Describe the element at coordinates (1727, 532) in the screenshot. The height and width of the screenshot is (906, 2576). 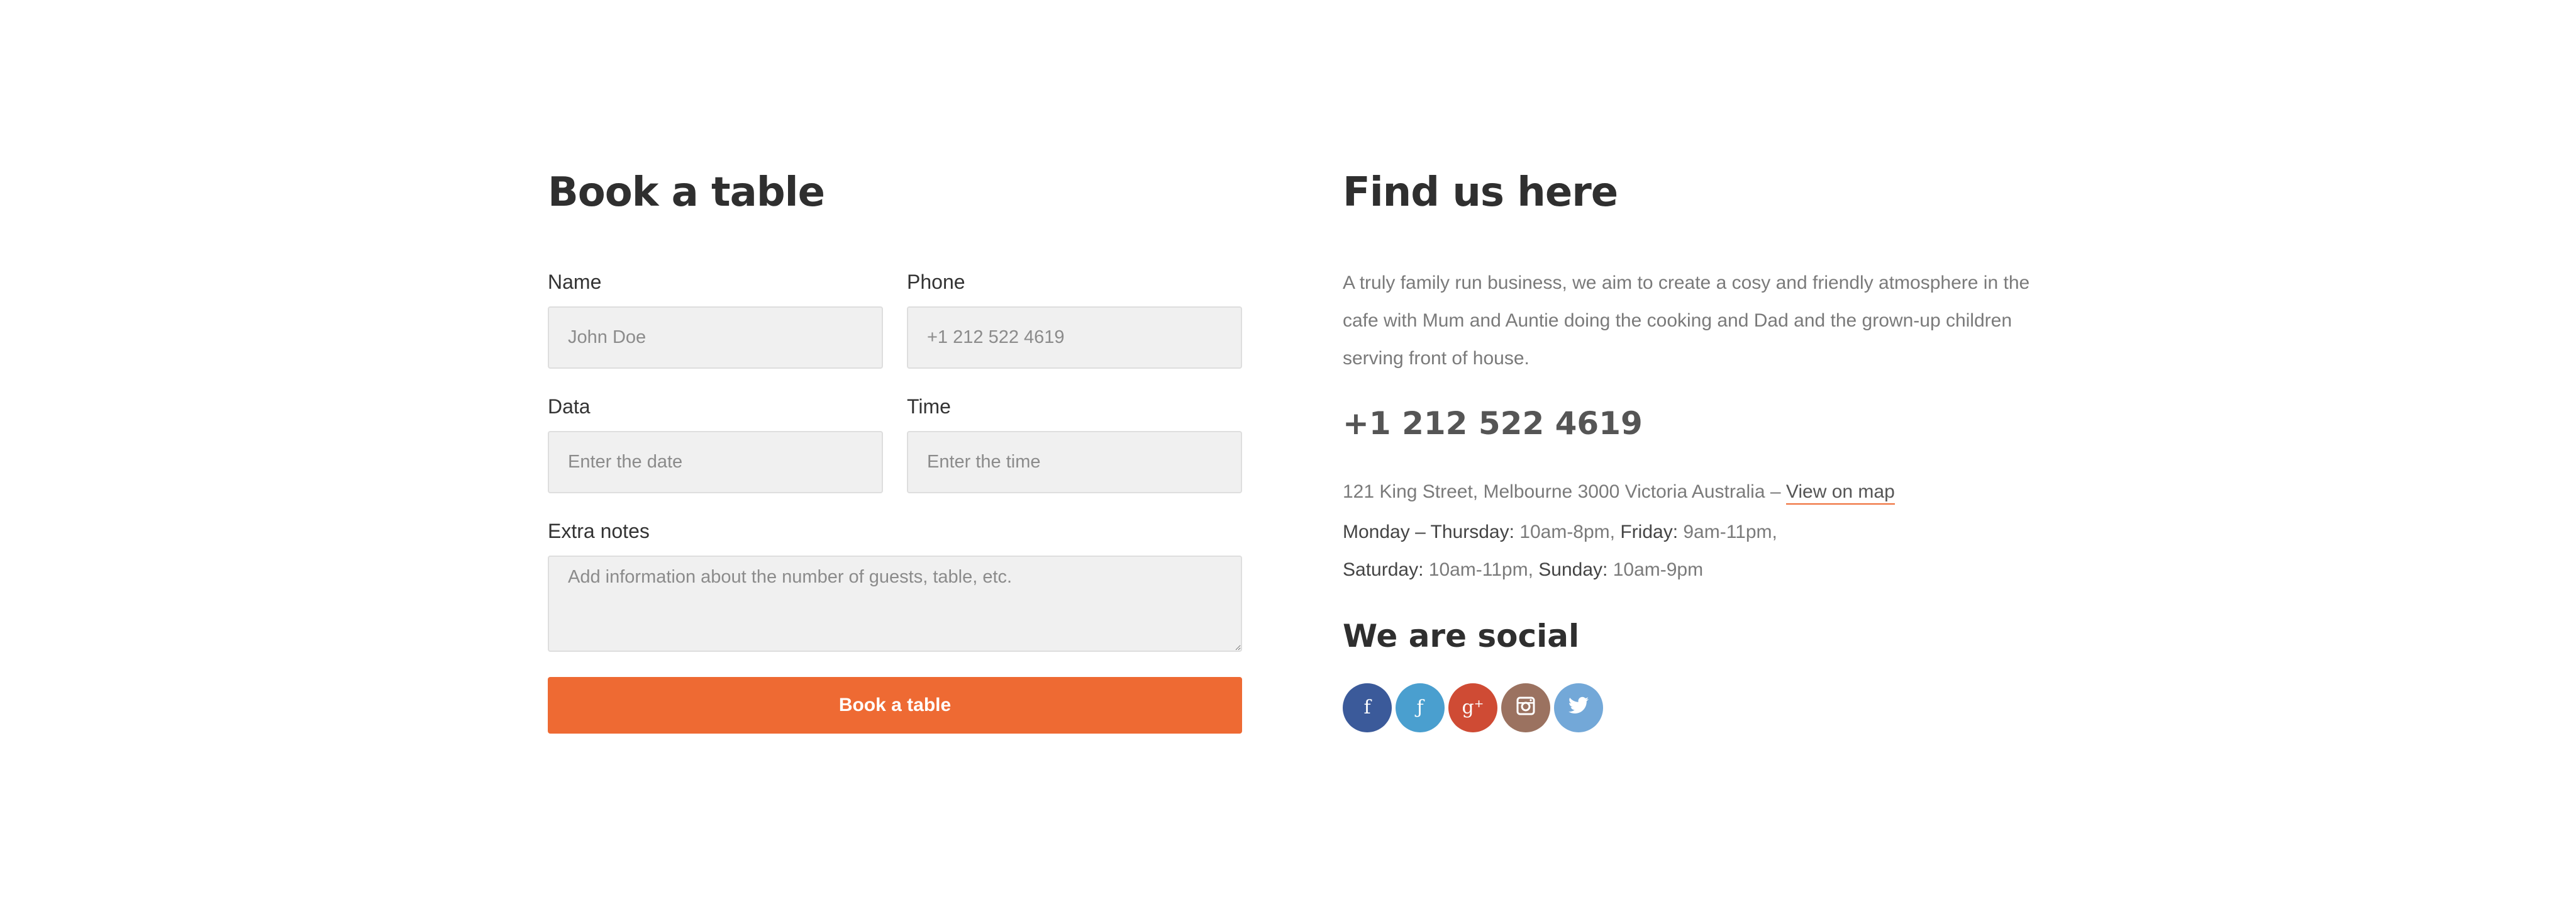
I see `friday-hours: 9am-11pm,` at that location.